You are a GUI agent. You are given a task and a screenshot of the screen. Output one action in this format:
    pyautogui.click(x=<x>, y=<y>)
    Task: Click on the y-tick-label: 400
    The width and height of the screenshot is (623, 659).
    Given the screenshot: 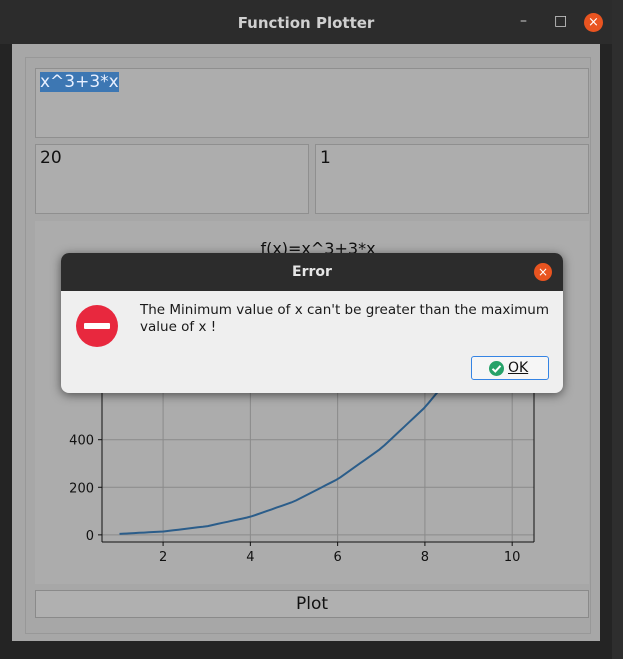 What is the action you would take?
    pyautogui.click(x=81, y=441)
    